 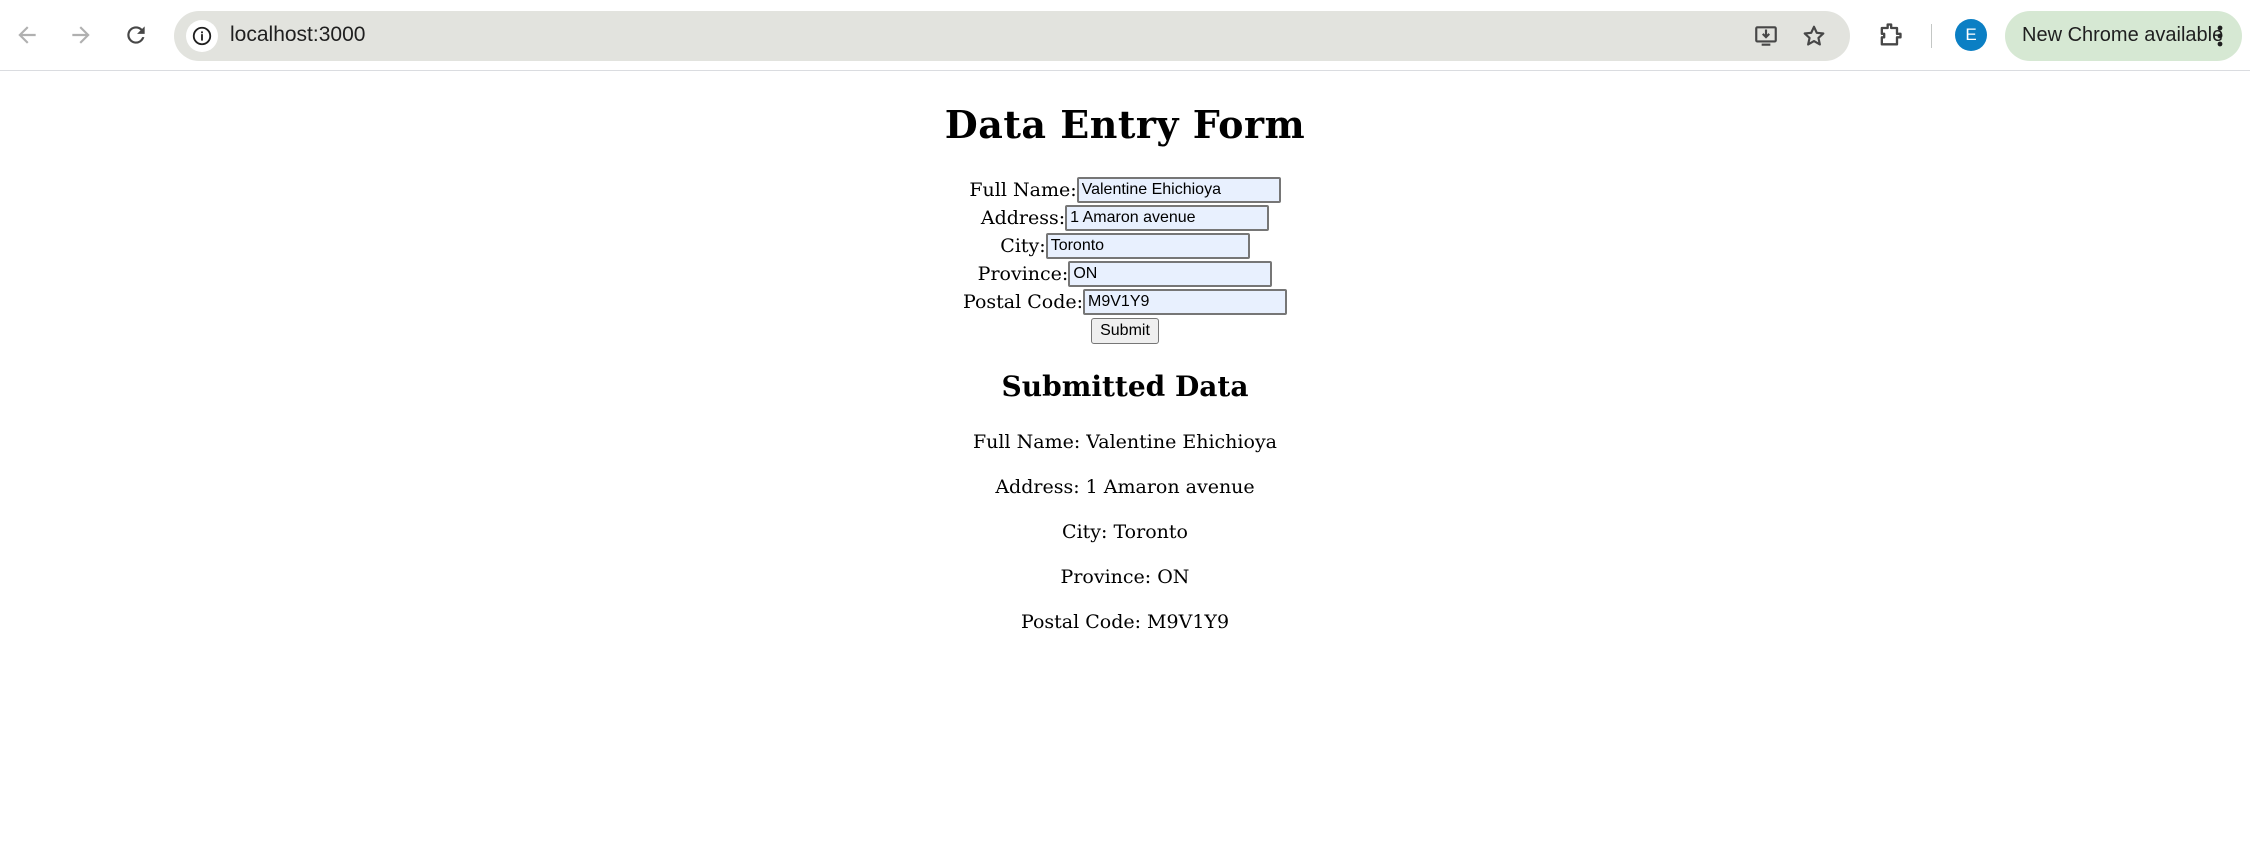 I want to click on submitted-data-heading: Submitted Data, so click(x=1125, y=386).